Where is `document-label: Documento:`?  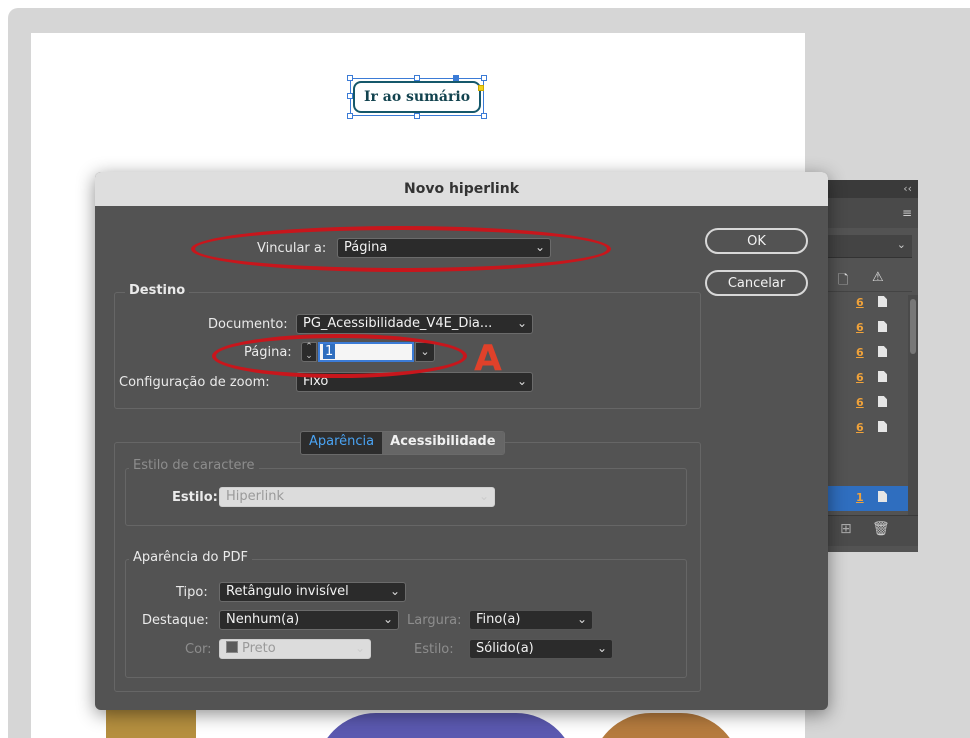 document-label: Documento: is located at coordinates (248, 324).